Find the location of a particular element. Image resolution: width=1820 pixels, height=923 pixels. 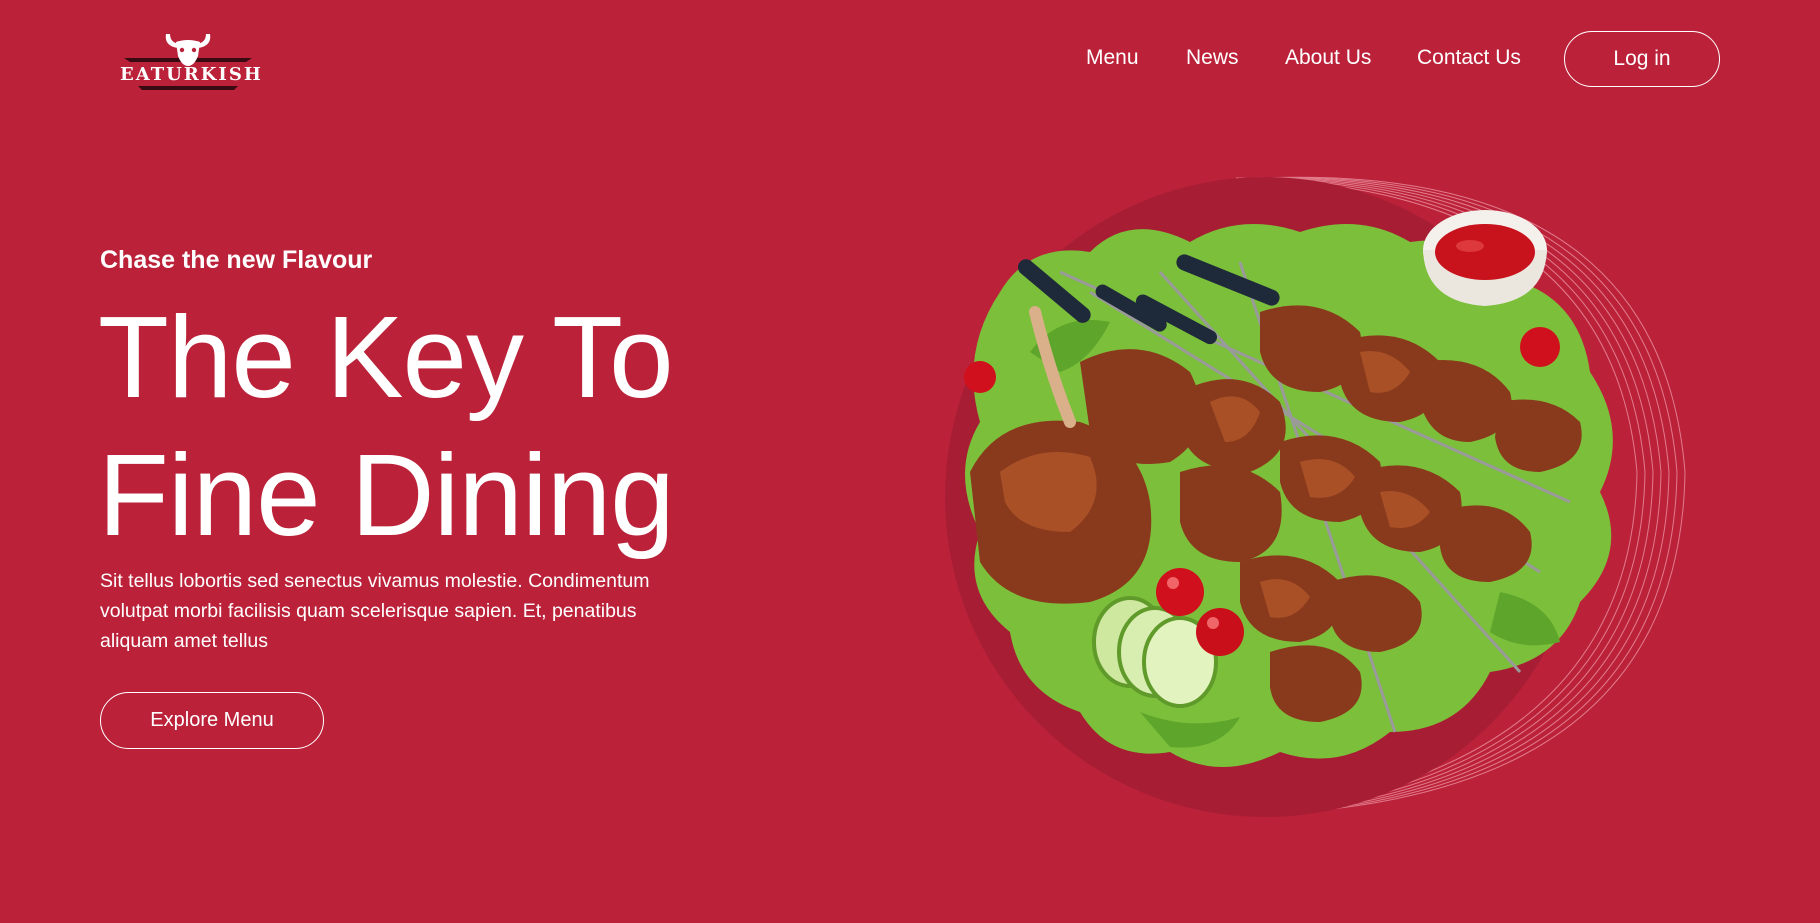

nav-item-news: News is located at coordinates (1212, 58).